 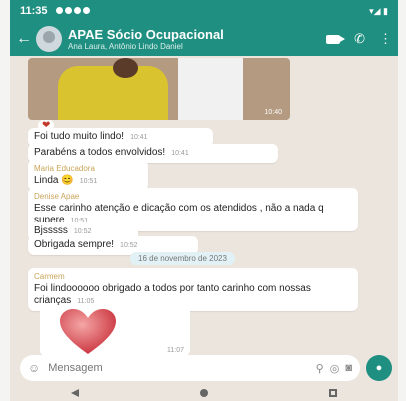 I want to click on photo-person-white, so click(x=210, y=89).